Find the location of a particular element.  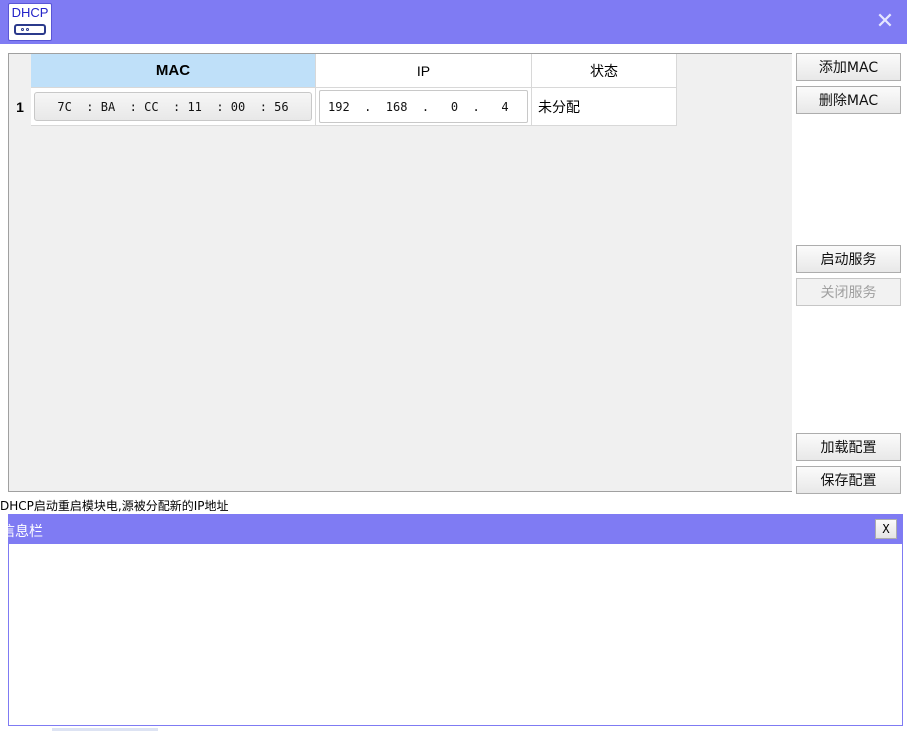

device-shape is located at coordinates (30, 29).